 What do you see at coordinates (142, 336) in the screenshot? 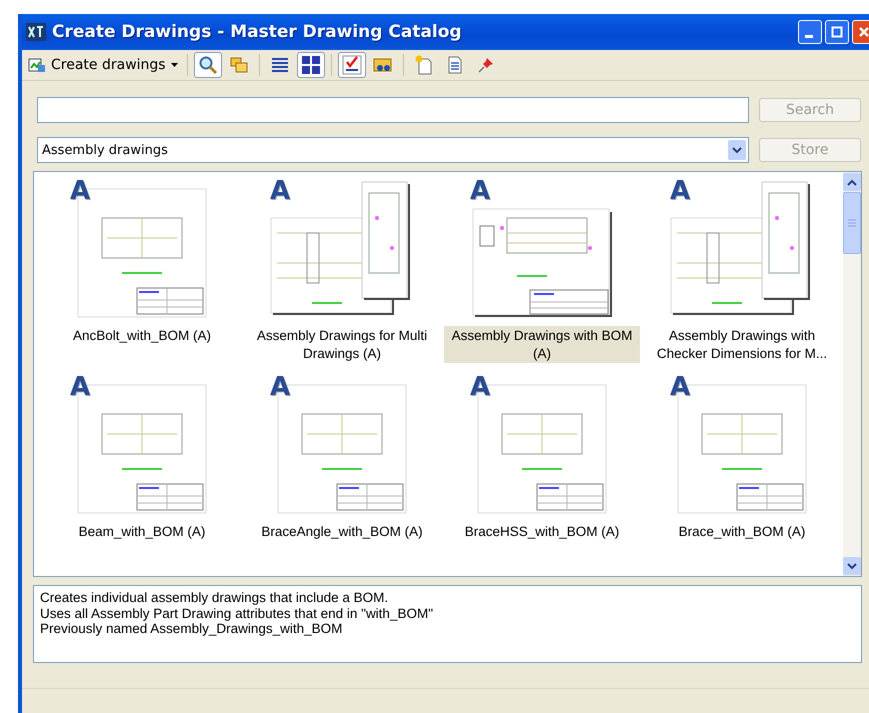
I see `item-label: AncBolt_with_BOM (A)` at bounding box center [142, 336].